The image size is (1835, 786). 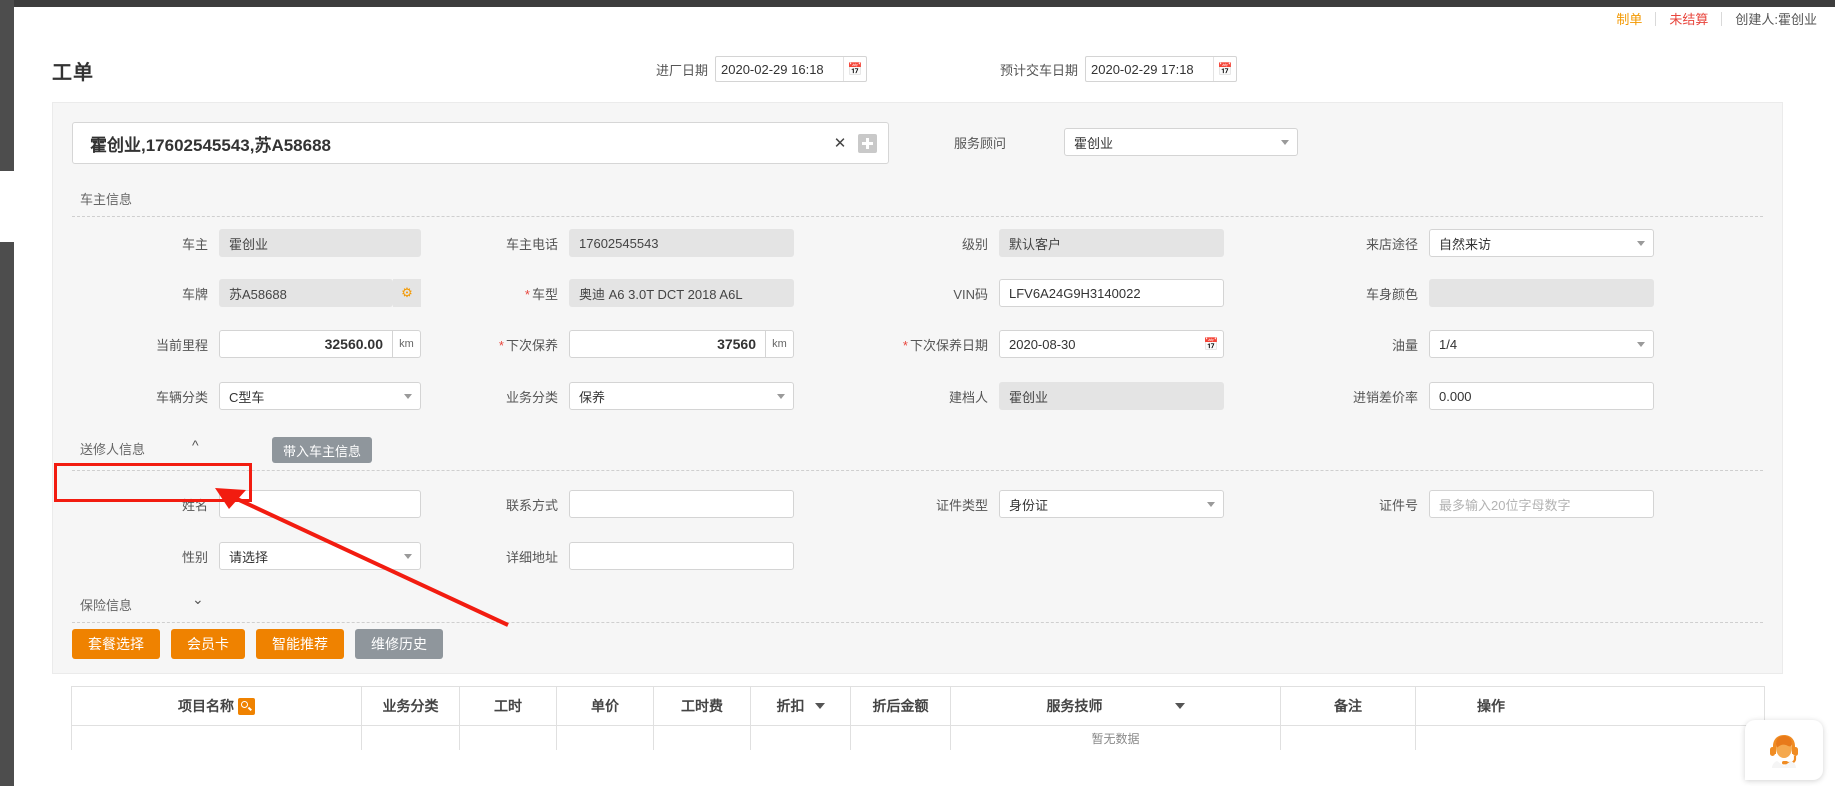 I want to click on margin-rate-input: 0.000, so click(x=1541, y=396).